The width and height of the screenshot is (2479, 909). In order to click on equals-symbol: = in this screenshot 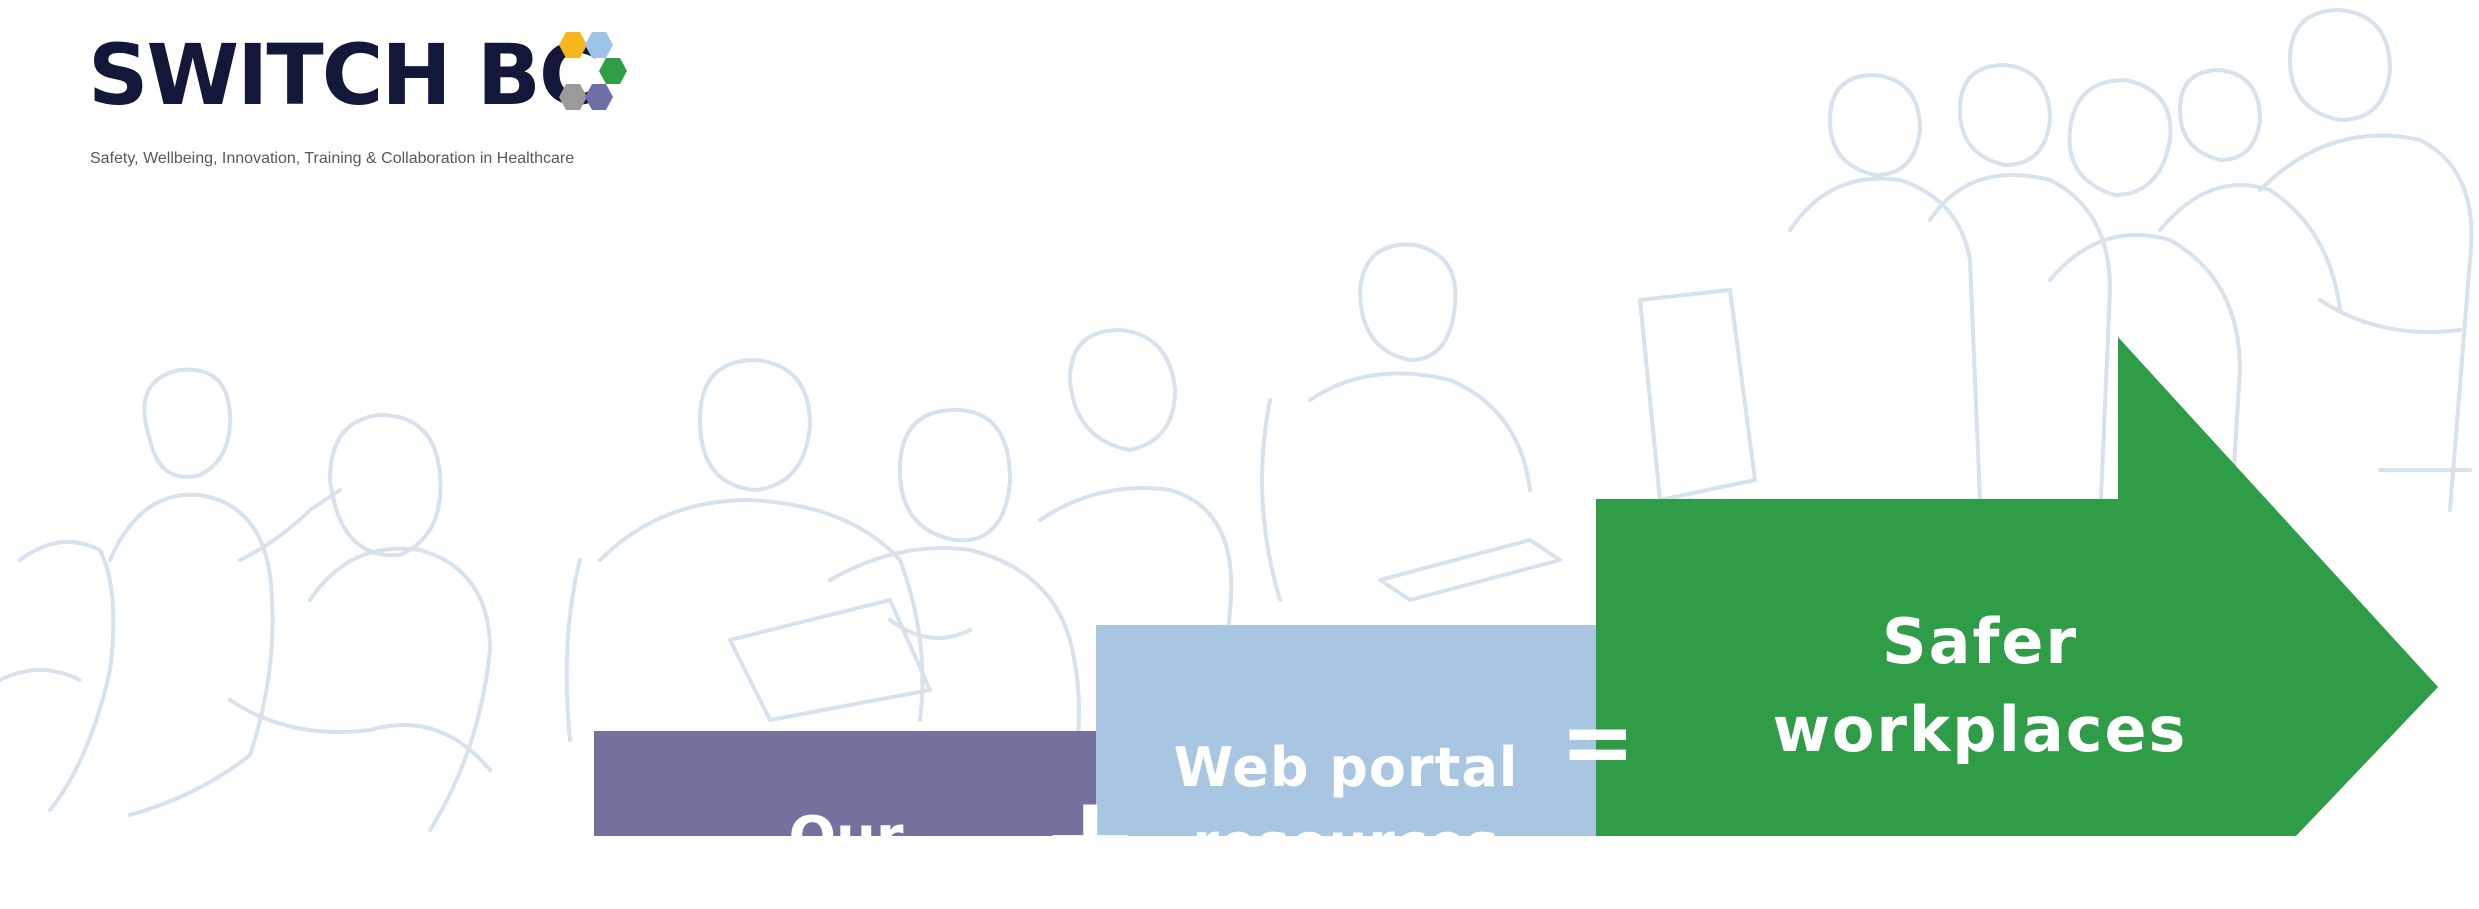, I will do `click(1598, 742)`.